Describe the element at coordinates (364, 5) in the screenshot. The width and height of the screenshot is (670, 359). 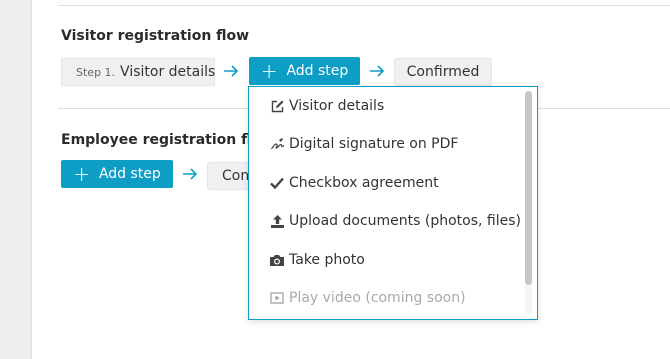
I see `top-divider` at that location.